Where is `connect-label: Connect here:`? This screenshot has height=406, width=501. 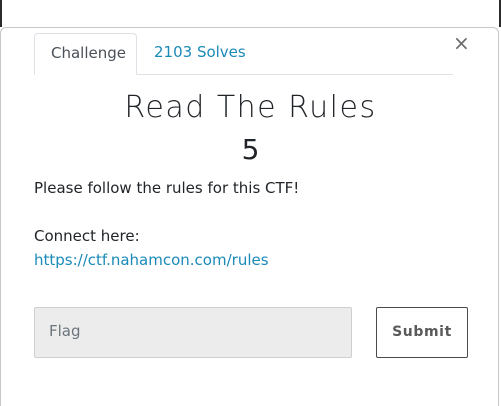
connect-label: Connect here: is located at coordinates (87, 236).